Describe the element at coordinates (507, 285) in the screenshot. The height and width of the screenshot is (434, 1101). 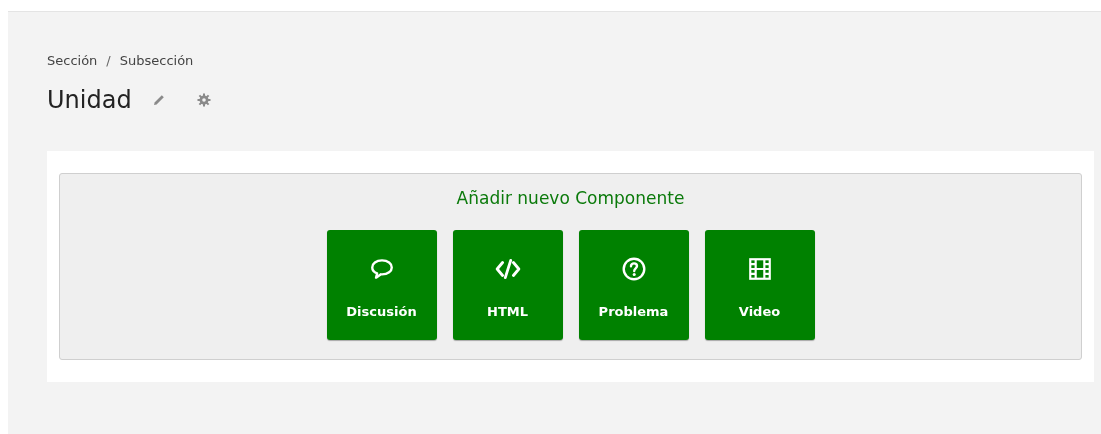
I see `component-button: HTML` at that location.